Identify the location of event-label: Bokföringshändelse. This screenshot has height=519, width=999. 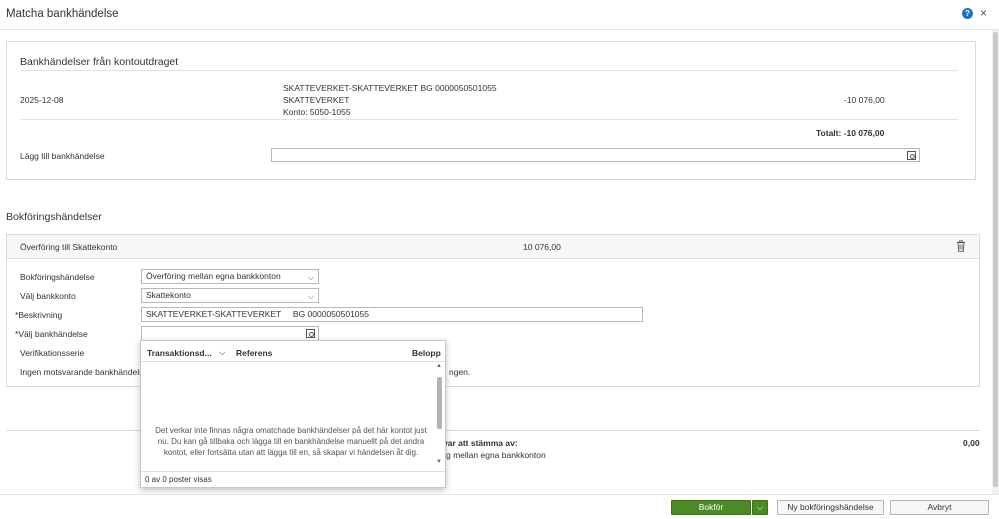
(57, 277).